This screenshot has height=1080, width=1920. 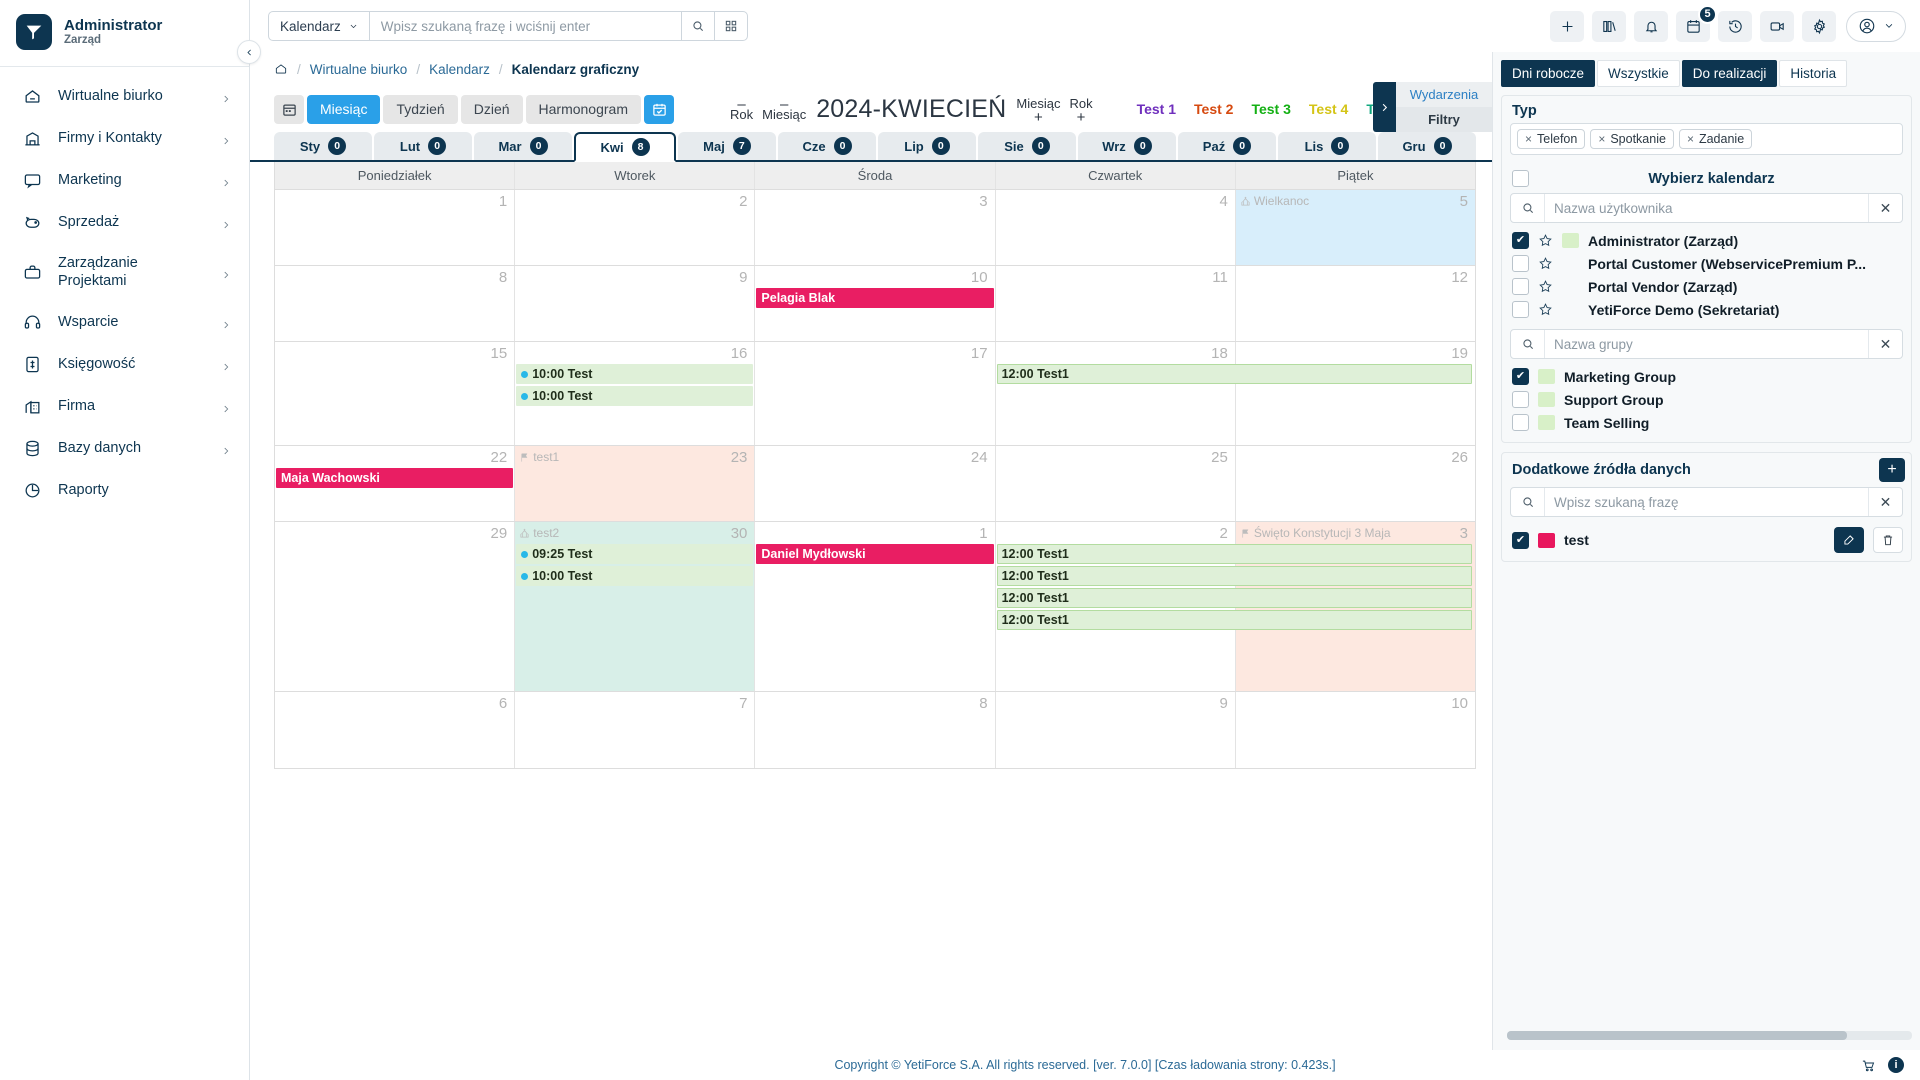 I want to click on calendar-day-cell: 2, so click(x=635, y=227).